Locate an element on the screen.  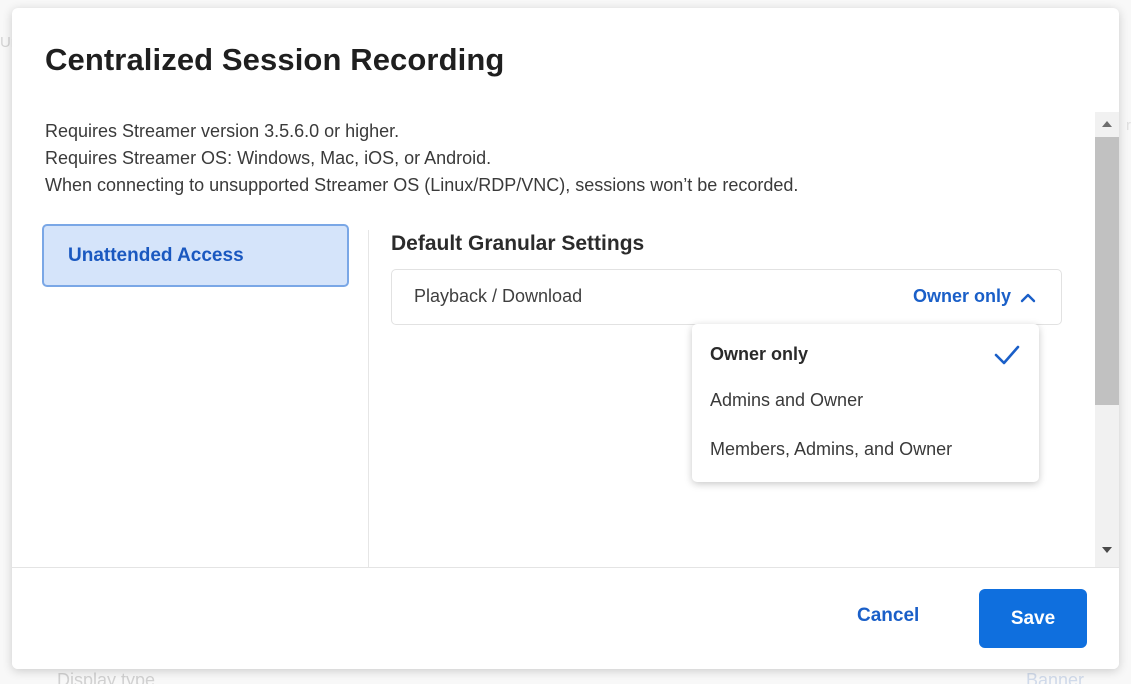
cancel-button: Cancel is located at coordinates (888, 616).